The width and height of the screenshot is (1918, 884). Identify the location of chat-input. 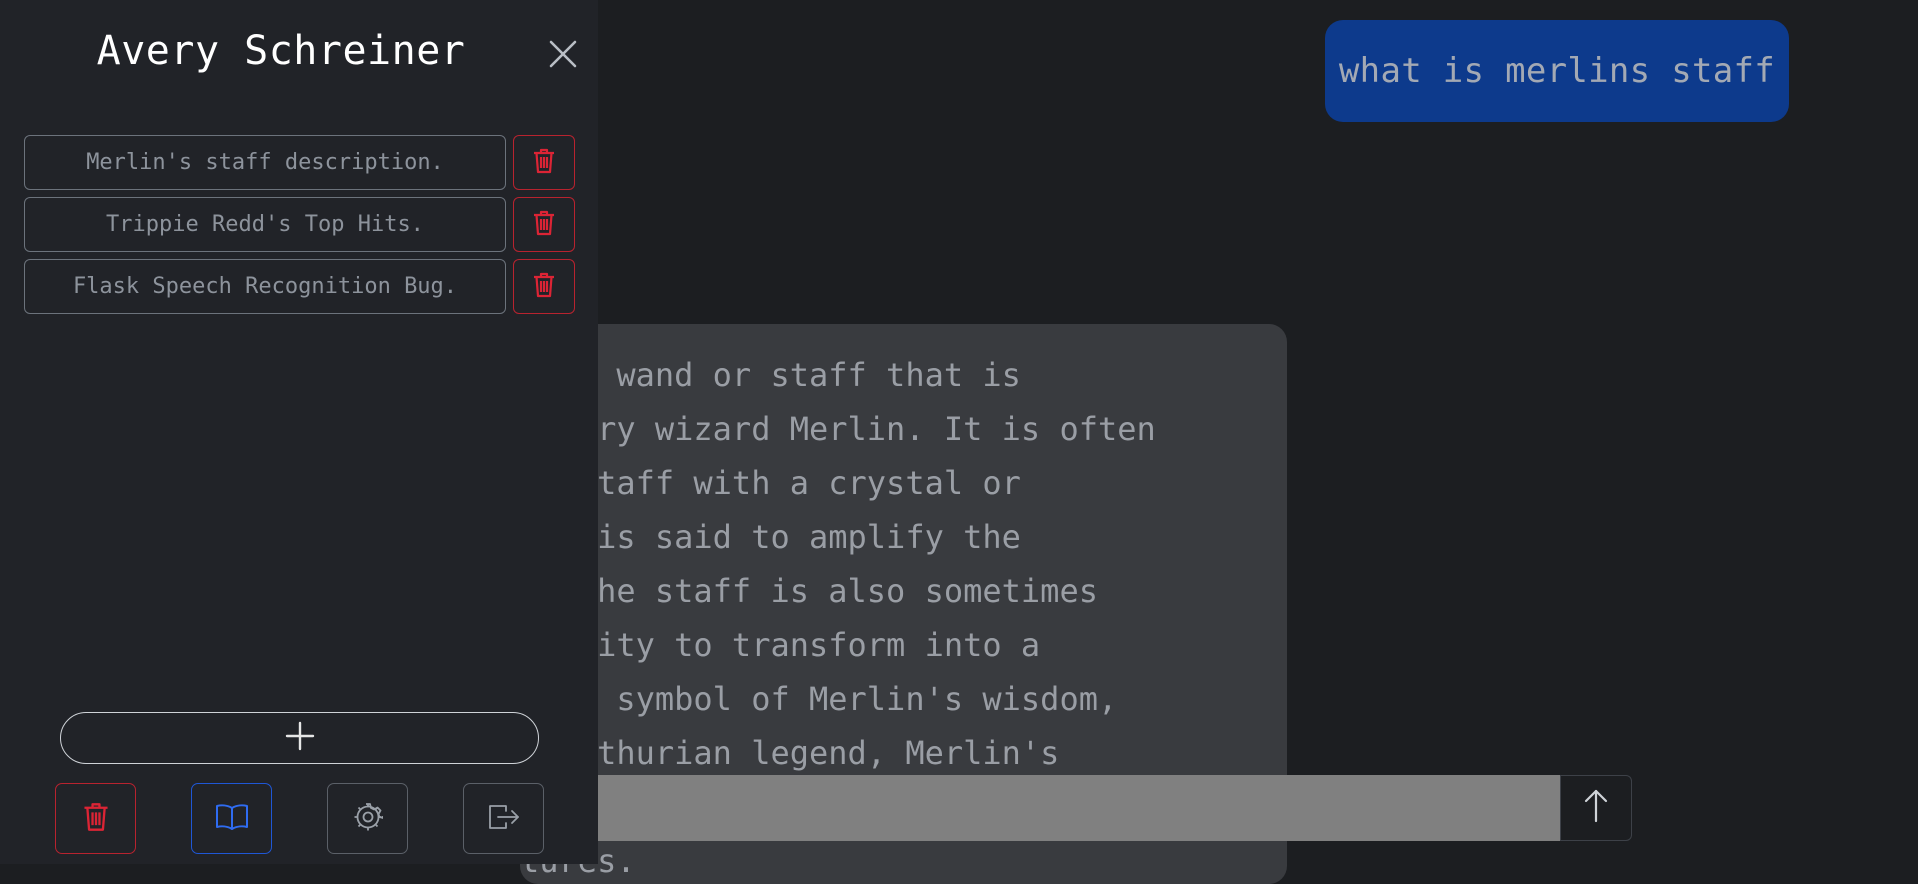
(1078, 808).